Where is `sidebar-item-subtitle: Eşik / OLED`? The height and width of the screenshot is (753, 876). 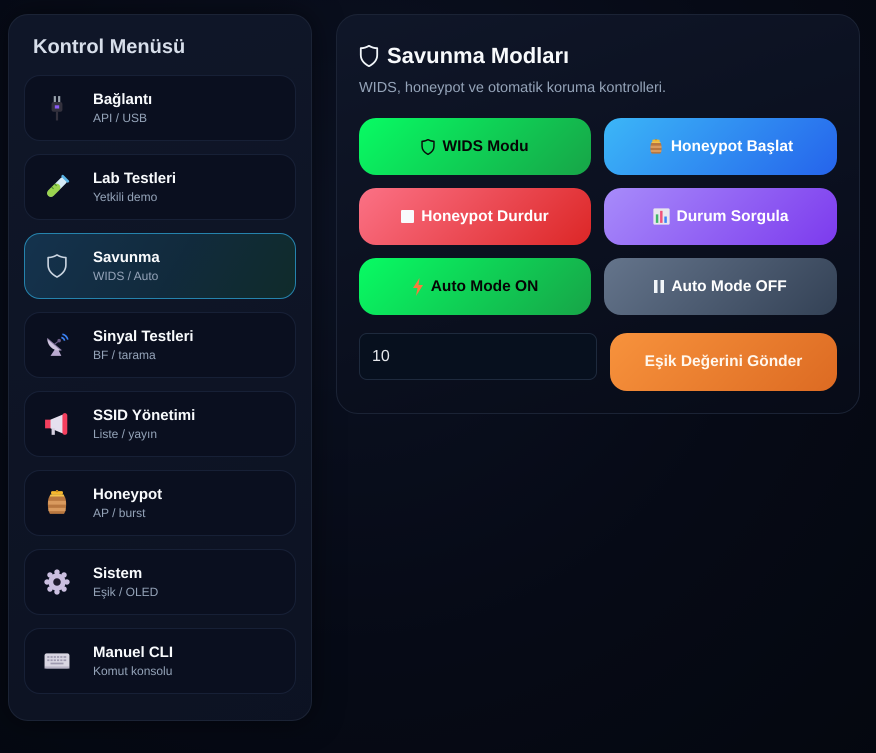
sidebar-item-subtitle: Eşik / OLED is located at coordinates (125, 592).